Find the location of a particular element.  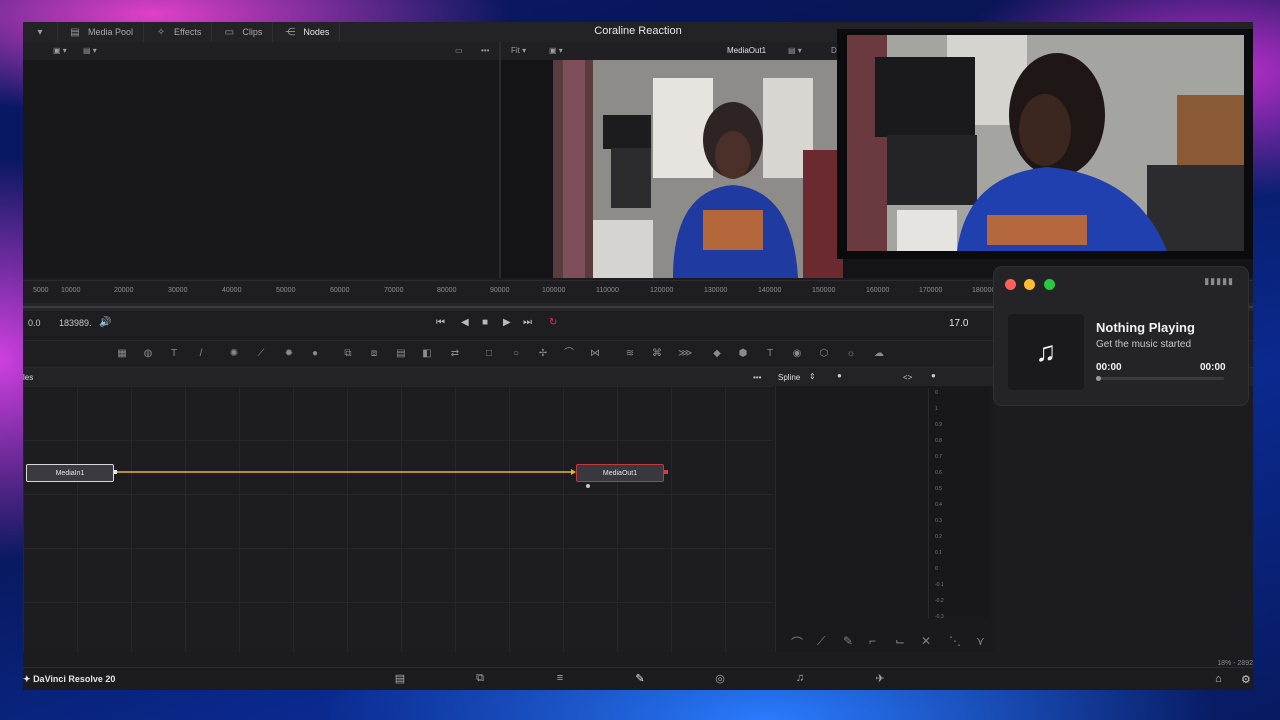

text-tool-icon: T is located at coordinates (174, 354).